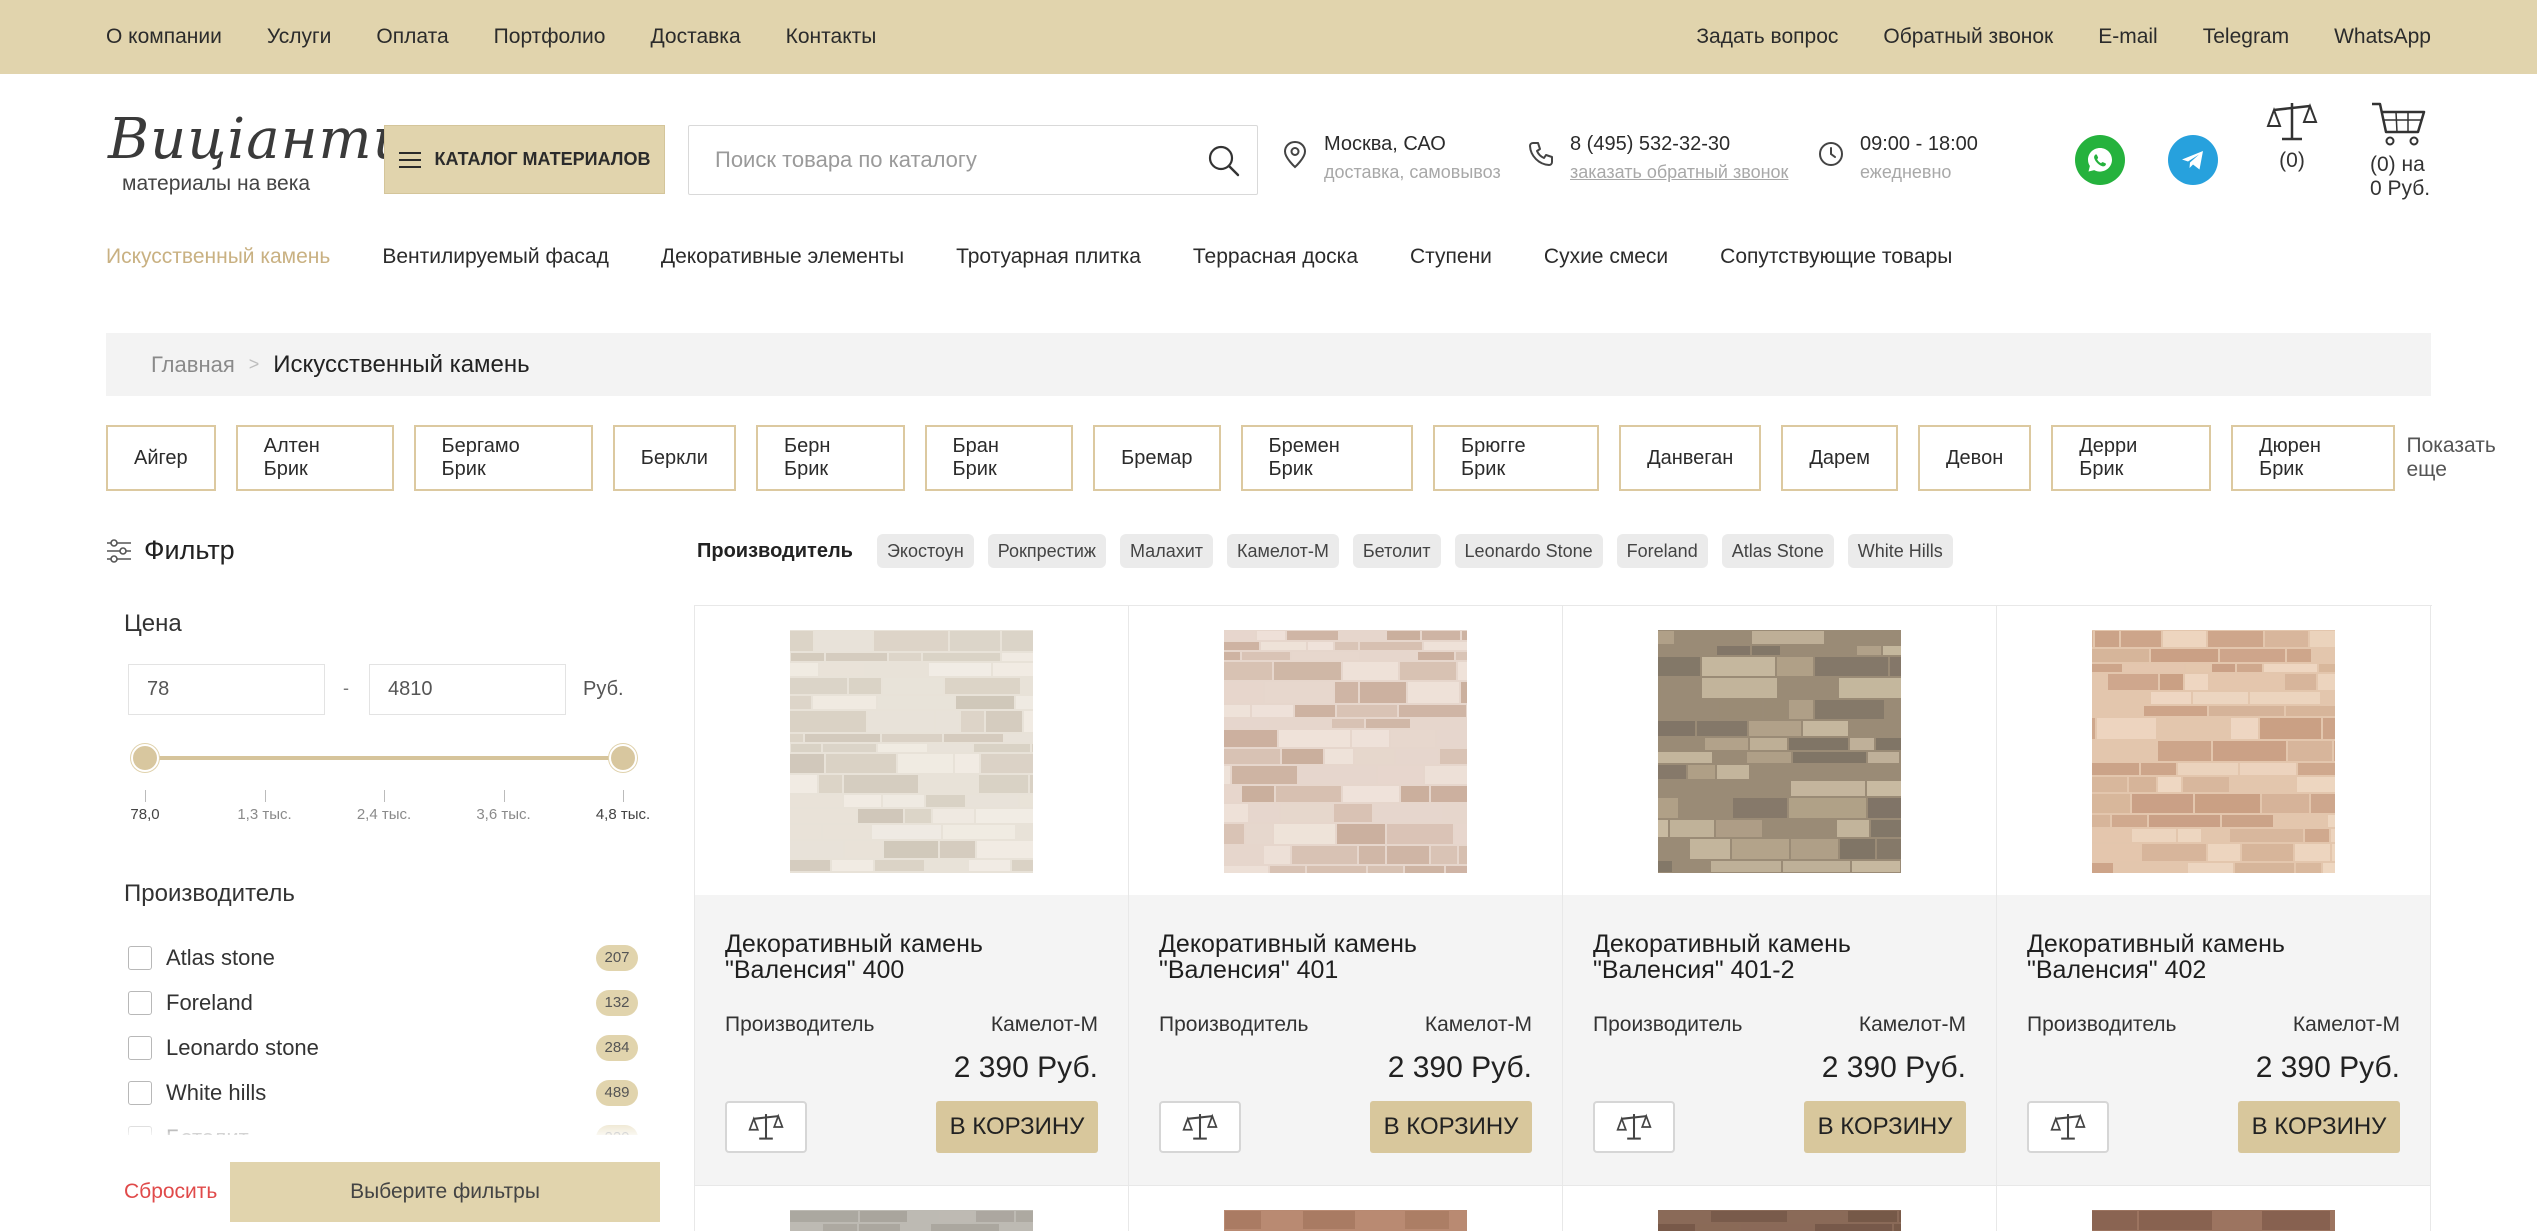 This screenshot has height=1231, width=2537. I want to click on price-slider-max-handle, so click(623, 758).